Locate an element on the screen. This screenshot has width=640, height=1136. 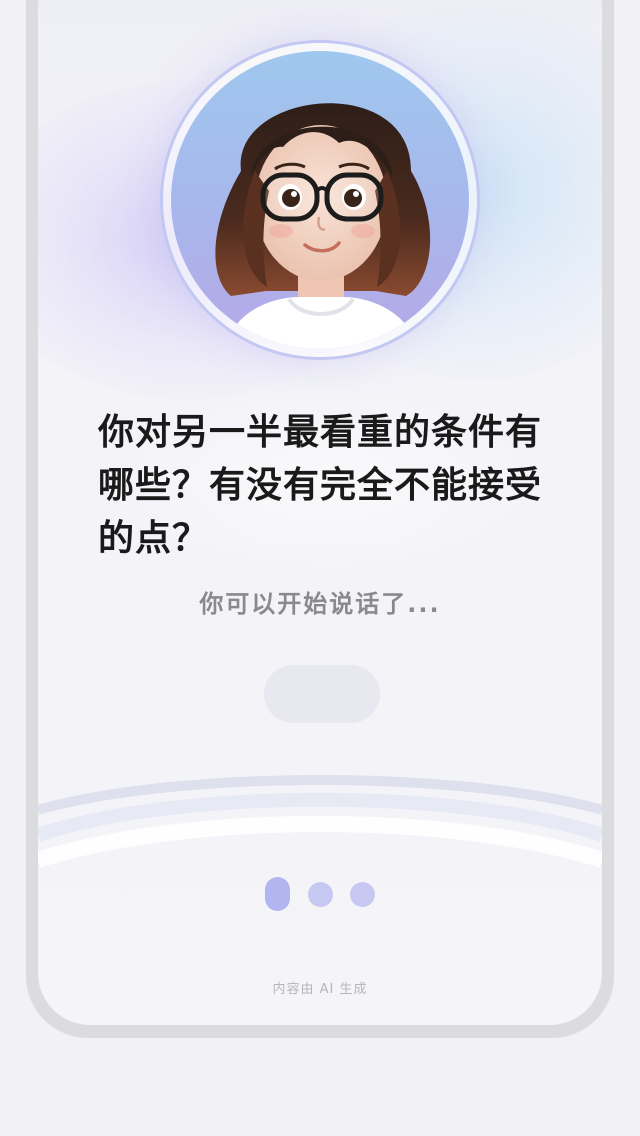
page-dot-active is located at coordinates (277, 894).